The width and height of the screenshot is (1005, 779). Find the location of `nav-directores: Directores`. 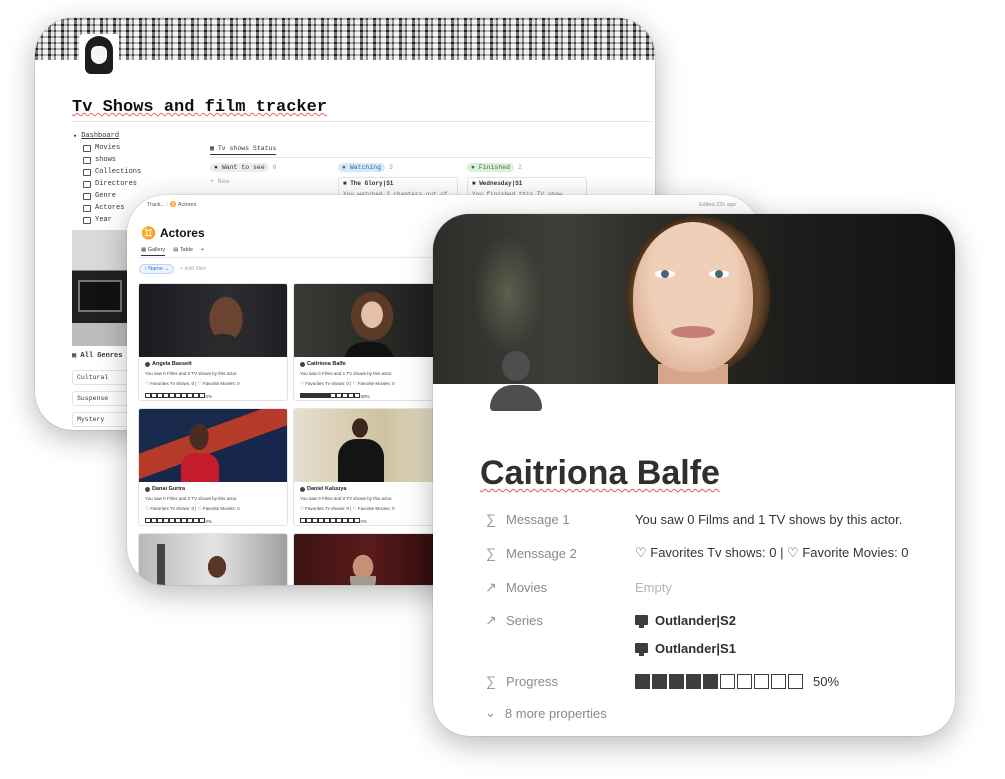

nav-directores: Directores is located at coordinates (107, 184).